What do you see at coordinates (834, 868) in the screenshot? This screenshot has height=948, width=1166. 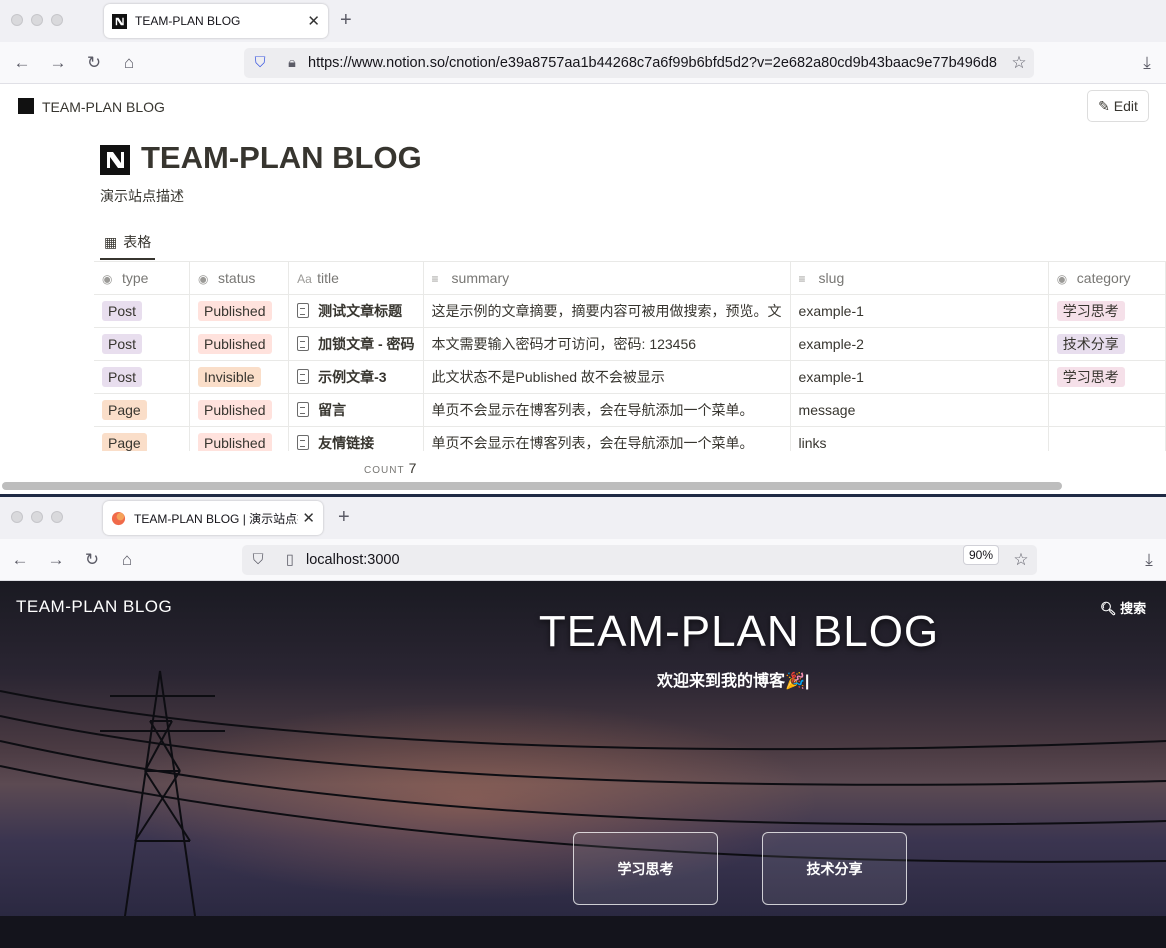 I see `category-button-tech: 技术分享` at bounding box center [834, 868].